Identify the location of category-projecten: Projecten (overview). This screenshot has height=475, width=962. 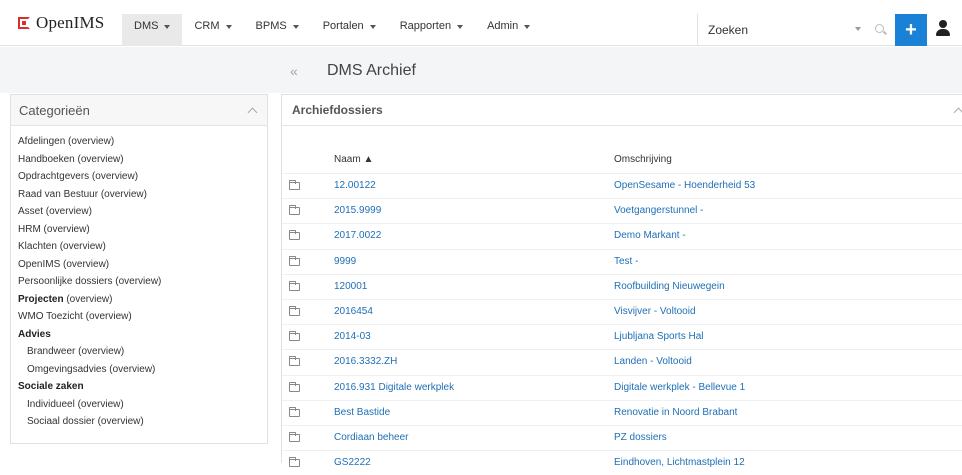
(139, 300).